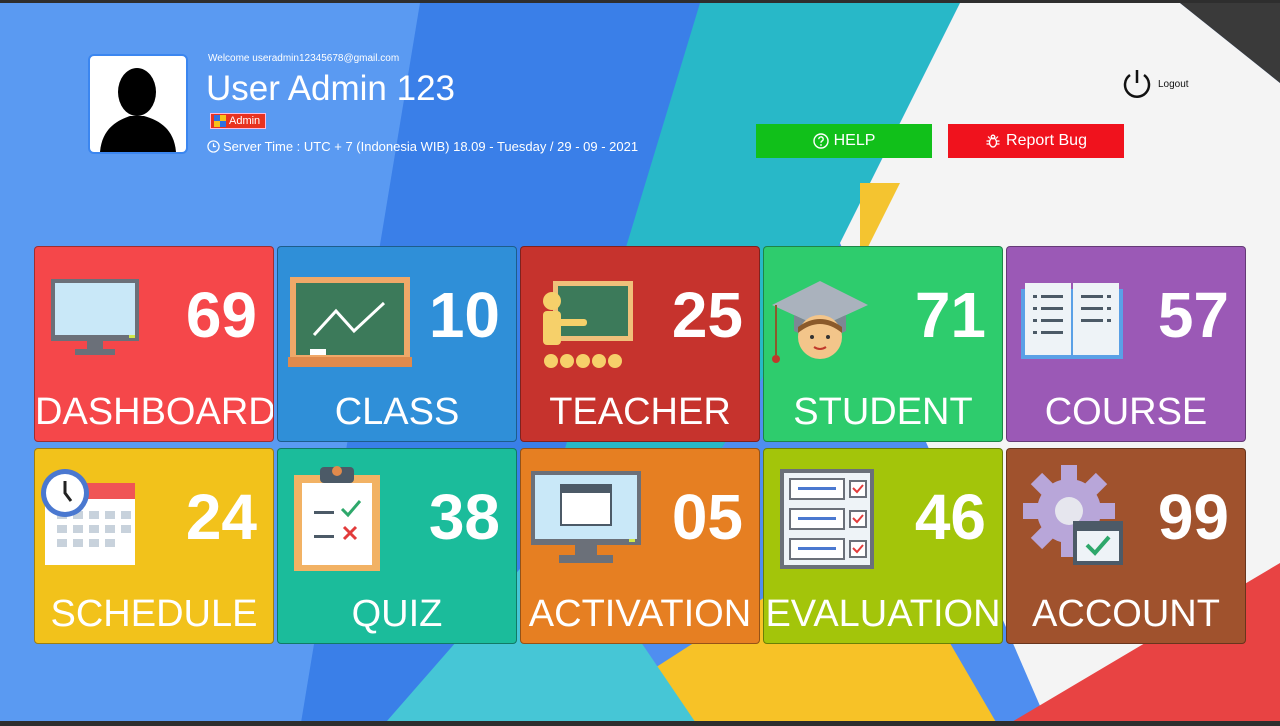  Describe the element at coordinates (1126, 412) in the screenshot. I see `tile-label: COURSE` at that location.